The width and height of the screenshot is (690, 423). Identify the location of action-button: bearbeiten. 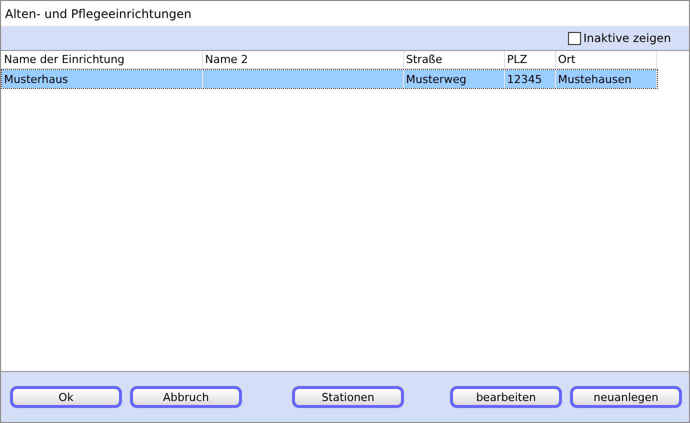
(506, 397).